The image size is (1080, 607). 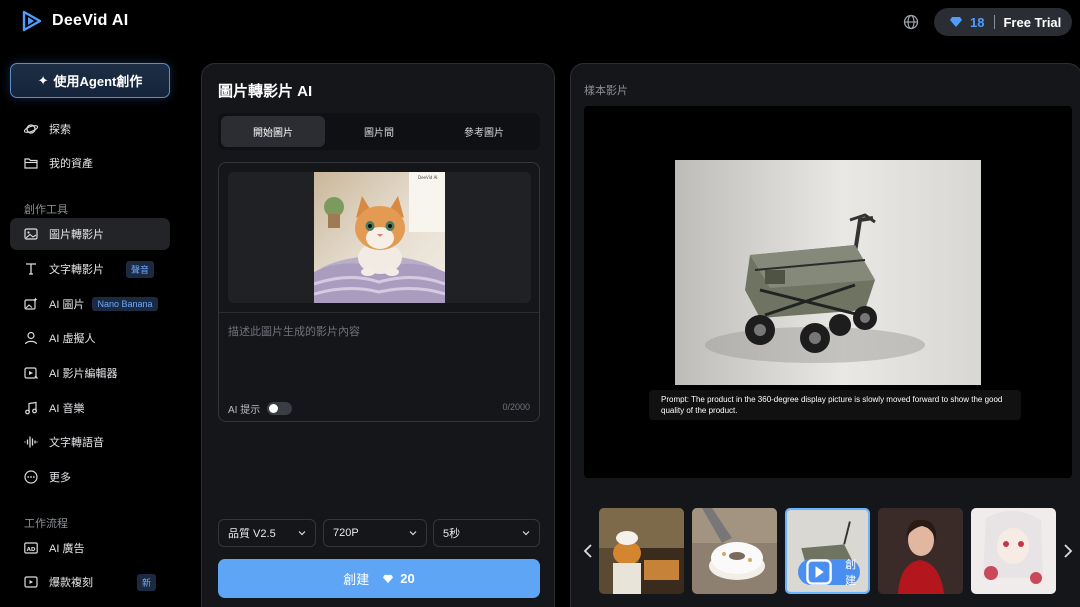 I want to click on quality-value: 品質 V2.5, so click(x=252, y=534).